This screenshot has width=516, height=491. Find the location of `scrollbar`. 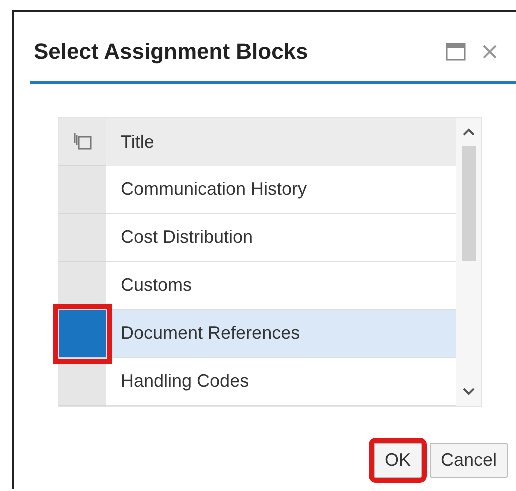

scrollbar is located at coordinates (468, 262).